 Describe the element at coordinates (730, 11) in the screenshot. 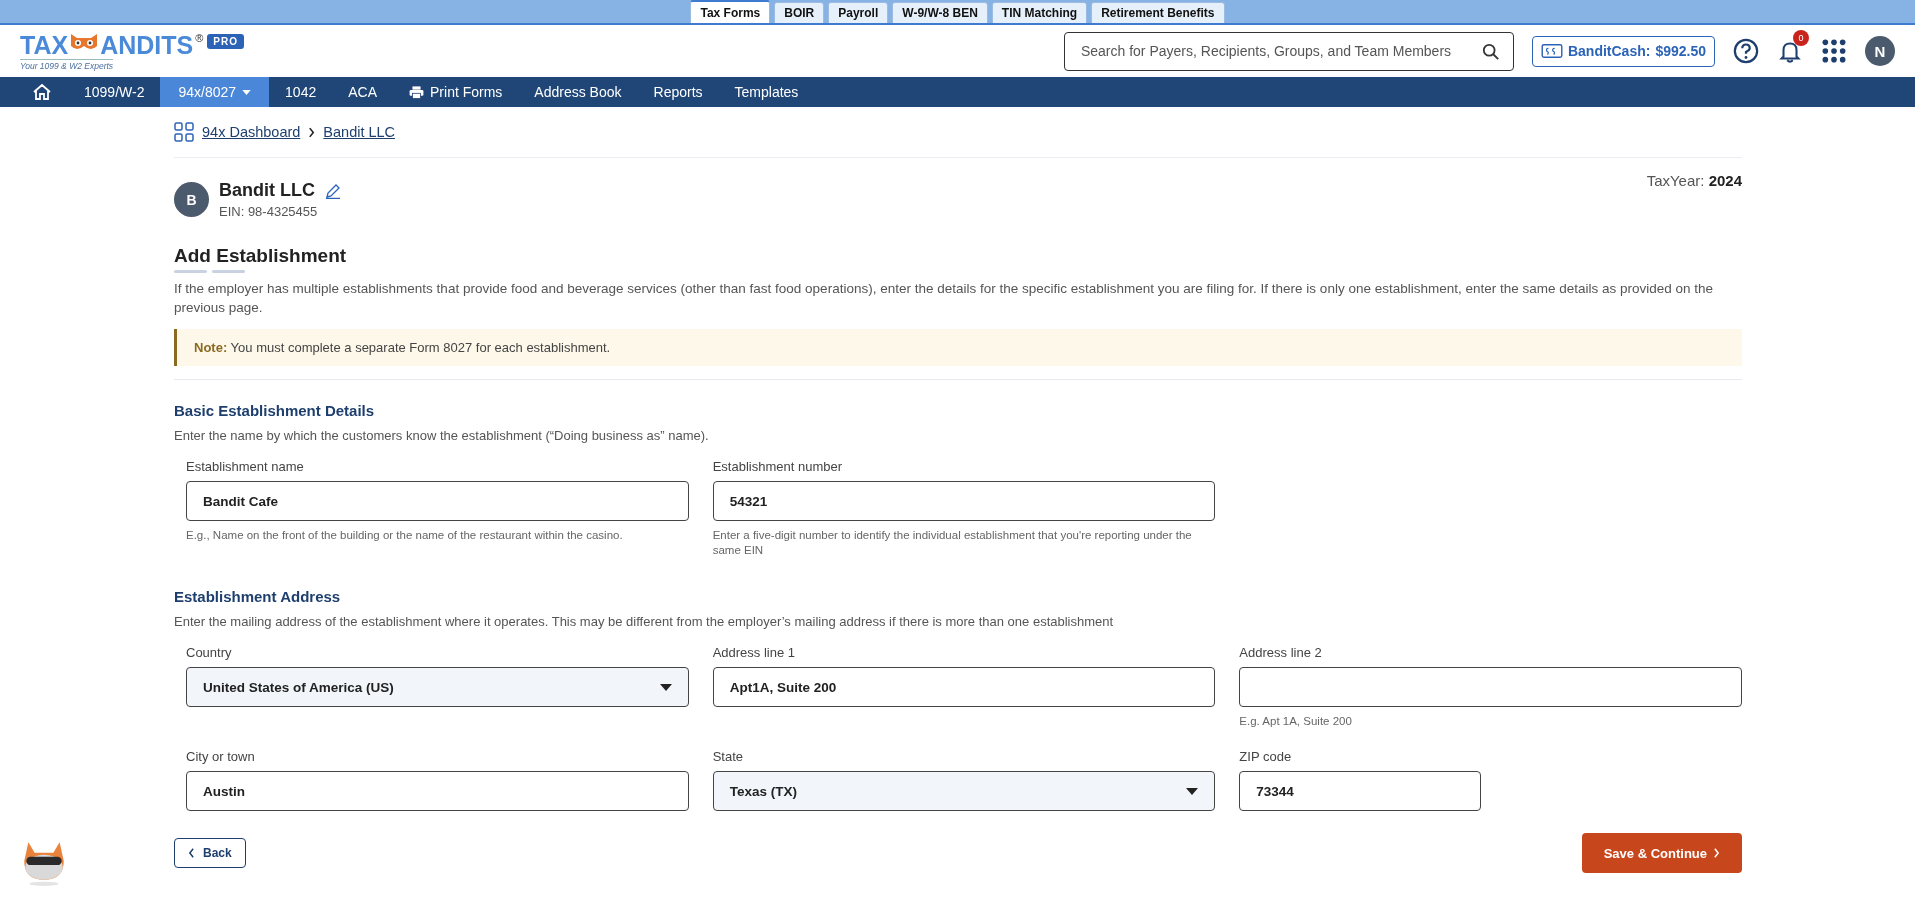

I see `product-tab: Tax Forms` at that location.